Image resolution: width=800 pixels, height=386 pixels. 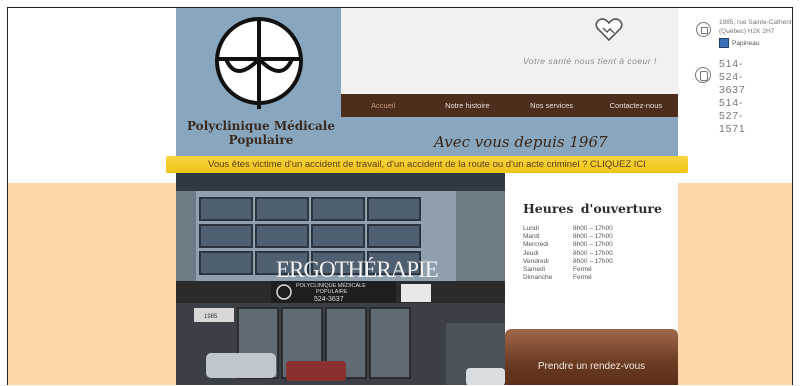 I want to click on hours-row: Mardi 8h00 – 17h00, so click(x=568, y=237).